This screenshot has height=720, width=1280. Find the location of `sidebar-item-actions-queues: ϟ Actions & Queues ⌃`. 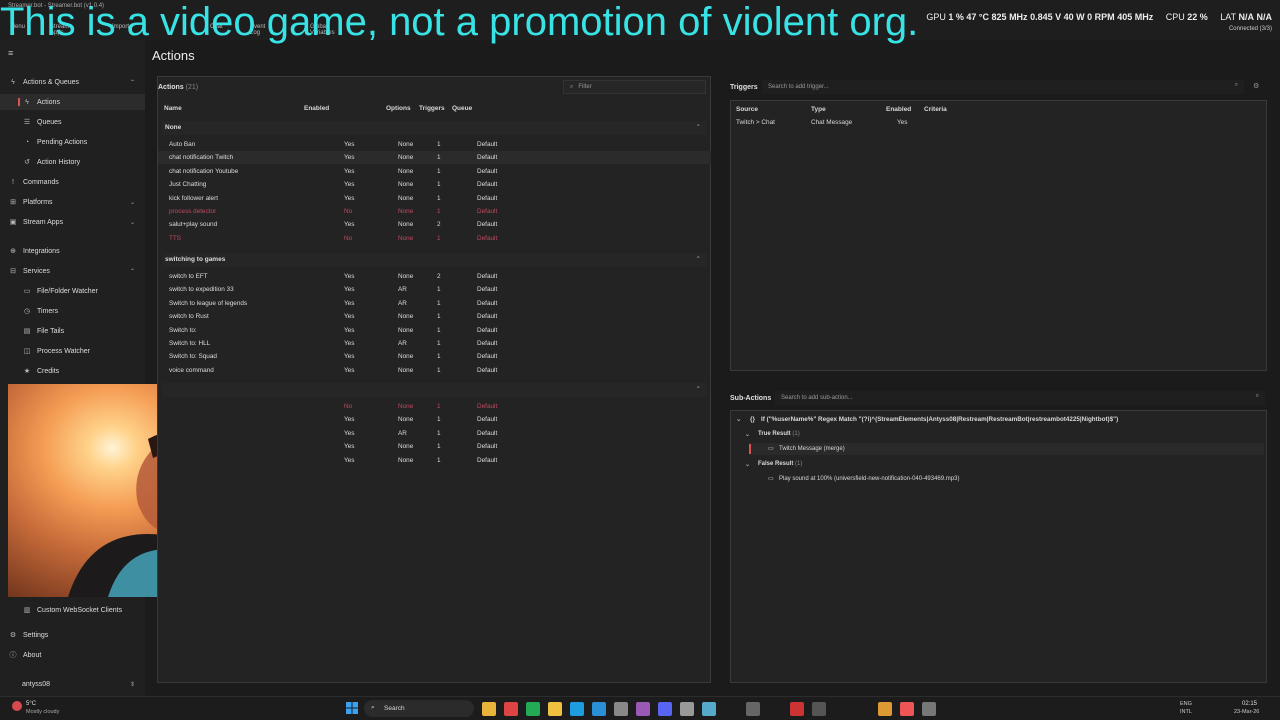

sidebar-item-actions-queues: ϟ Actions & Queues ⌃ is located at coordinates (72, 82).